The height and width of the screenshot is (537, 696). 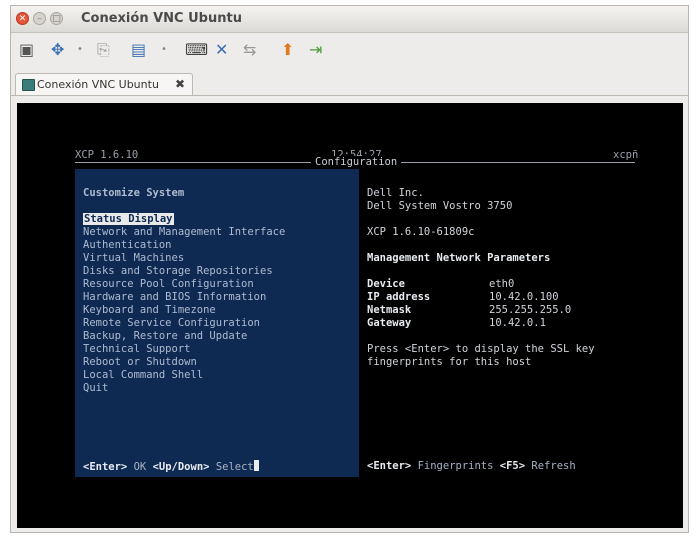 What do you see at coordinates (128, 219) in the screenshot?
I see `menu-item-status-display: Status Display` at bounding box center [128, 219].